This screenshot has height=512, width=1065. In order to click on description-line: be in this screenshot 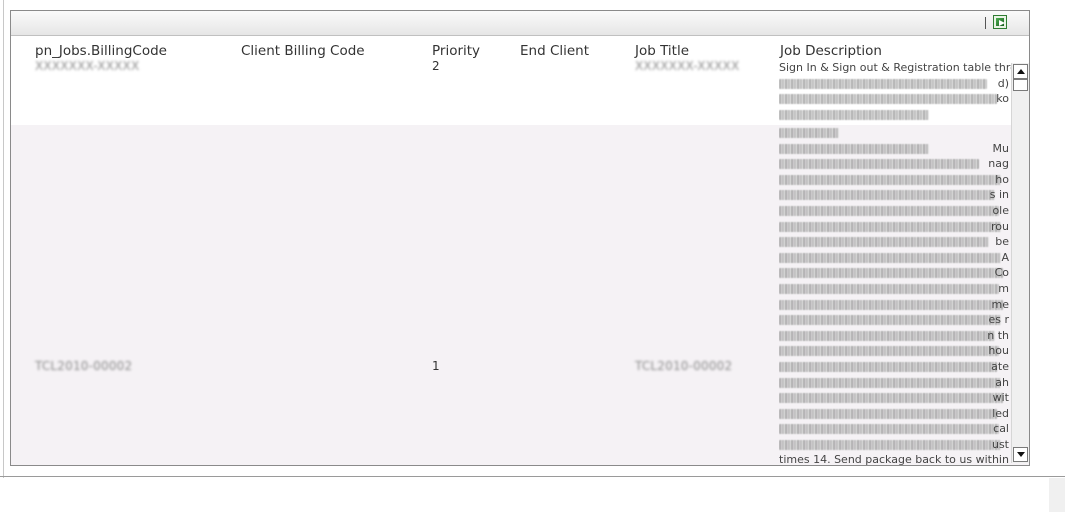, I will do `click(895, 242)`.